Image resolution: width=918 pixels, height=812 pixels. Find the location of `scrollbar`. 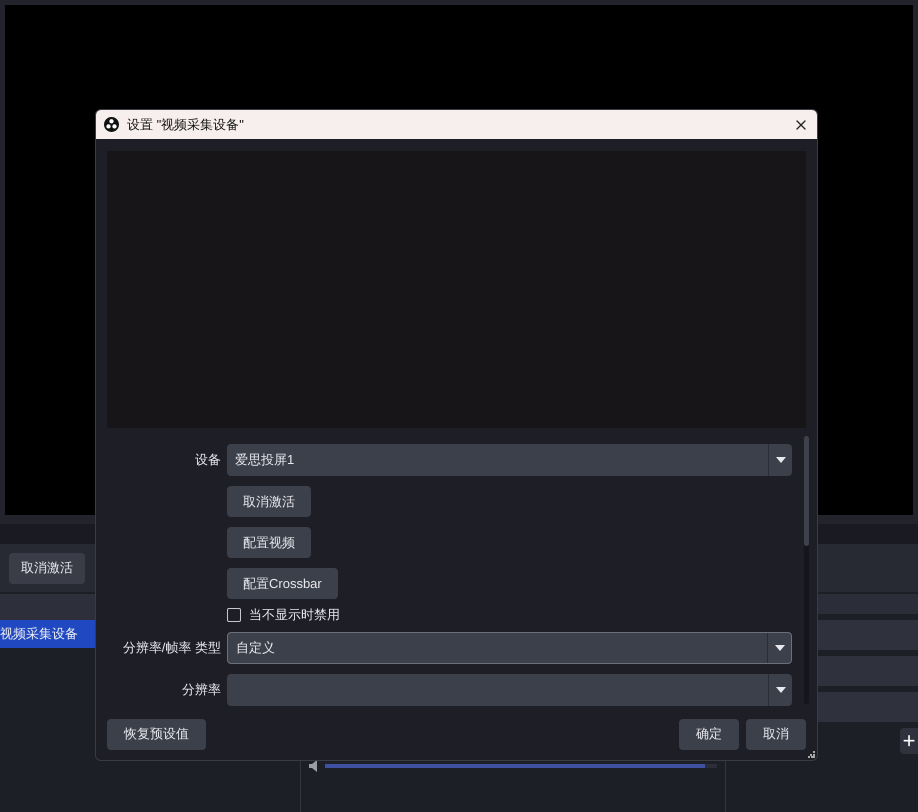

scrollbar is located at coordinates (806, 570).